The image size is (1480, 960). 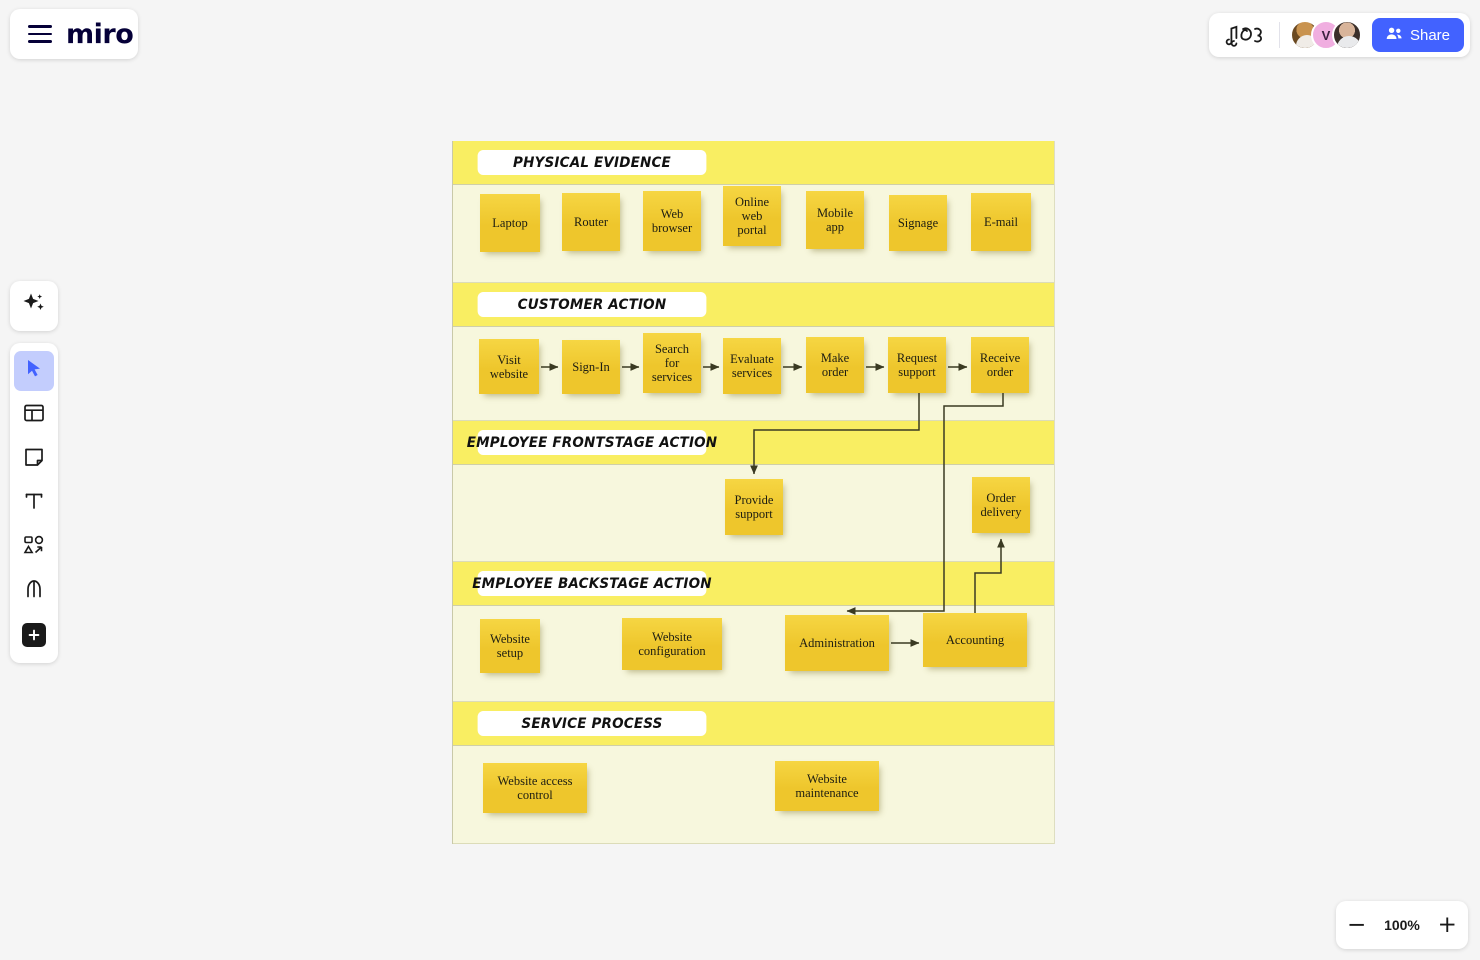 I want to click on text-tool, so click(x=34, y=503).